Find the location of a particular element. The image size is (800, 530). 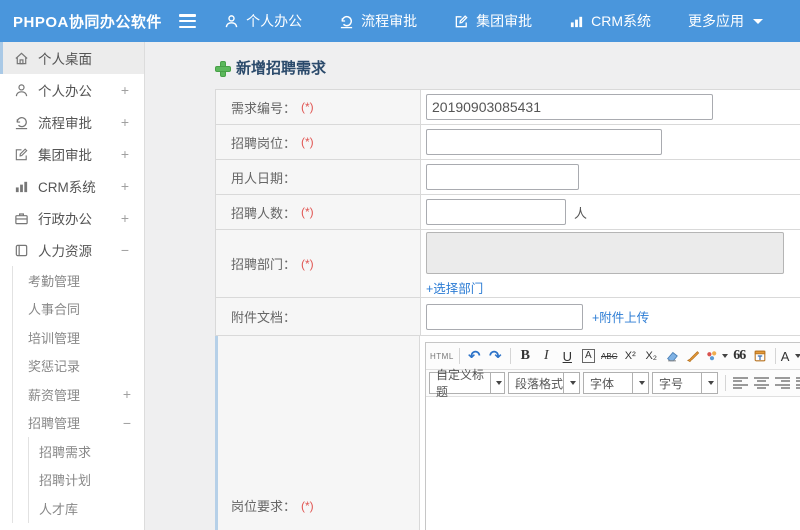

font-color-button: A is located at coordinates (790, 356).